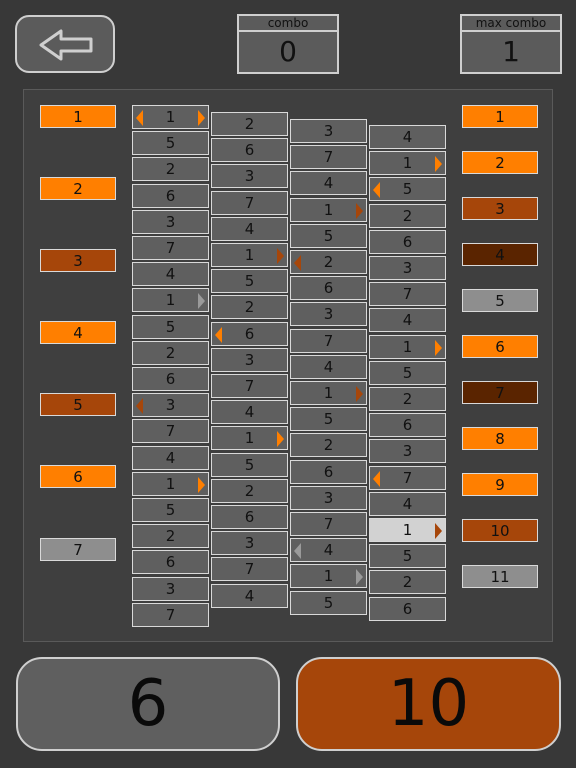 This screenshot has height=768, width=576. Describe the element at coordinates (500, 116) in the screenshot. I see `right-target-1: 1` at that location.